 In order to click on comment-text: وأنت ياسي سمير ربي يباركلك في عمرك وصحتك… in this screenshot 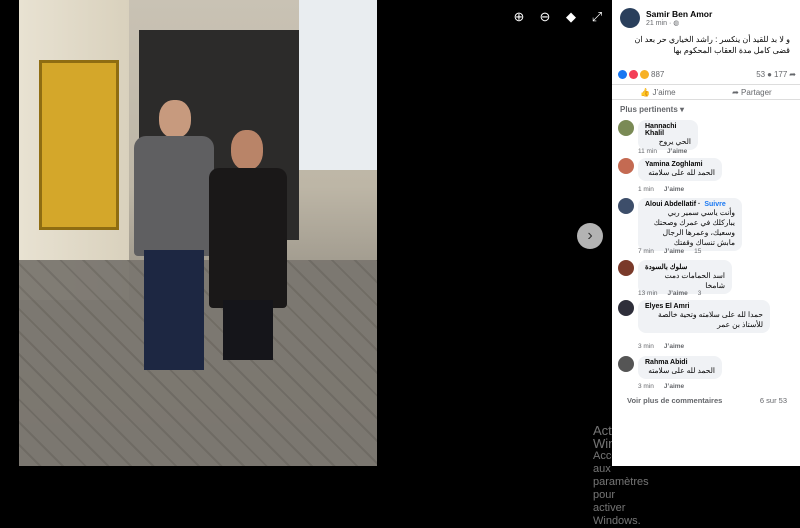, I will do `click(694, 227)`.